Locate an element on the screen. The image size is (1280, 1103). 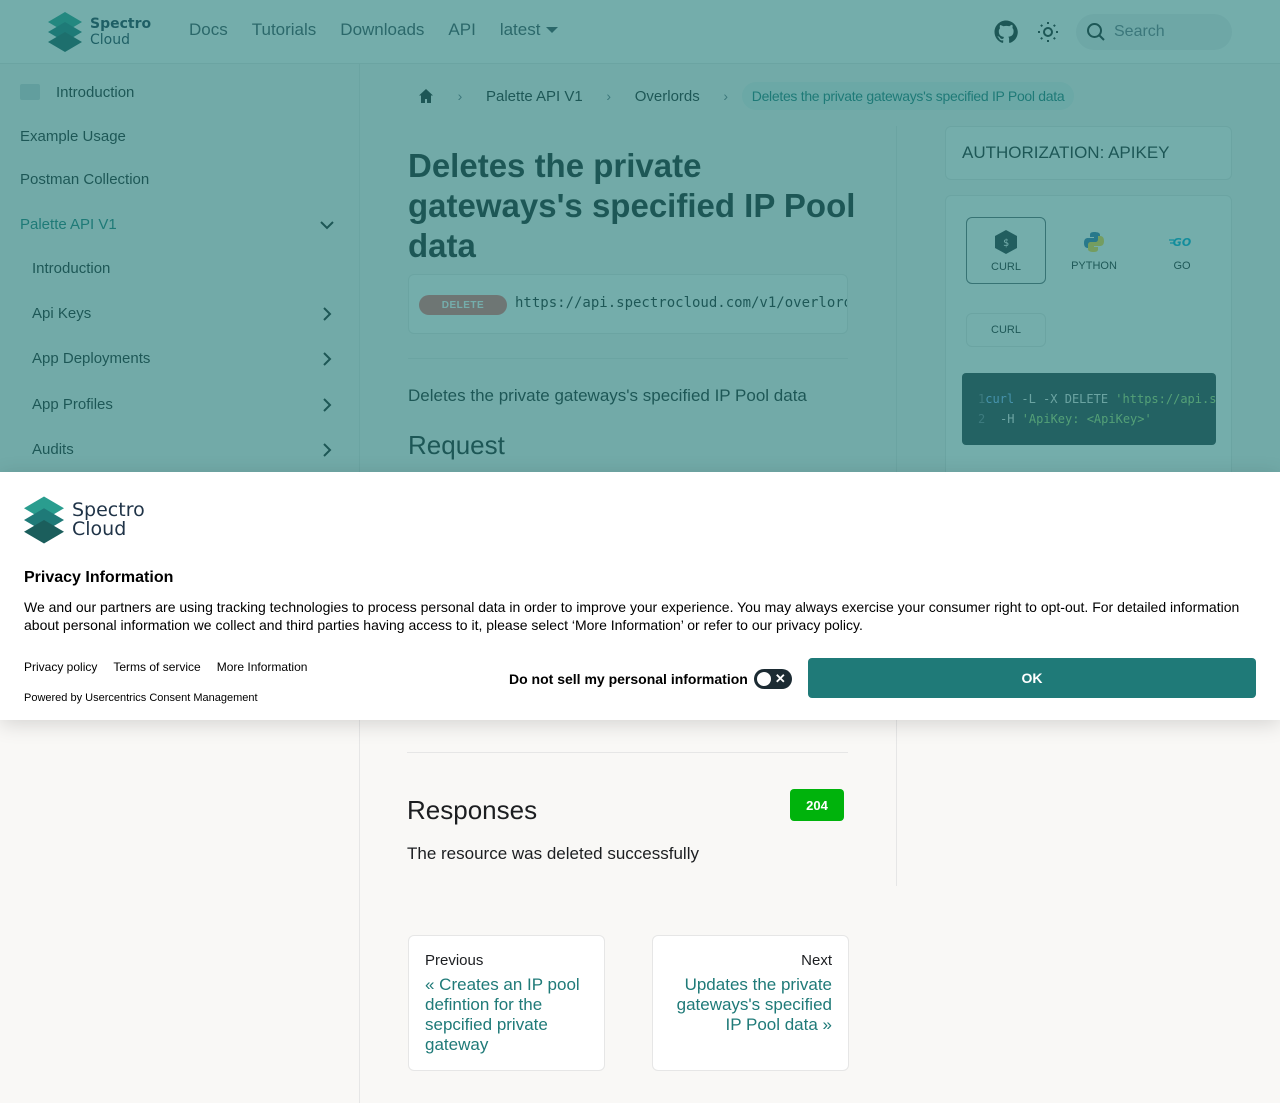
spectro-cloud-logo: Spectro Cloud is located at coordinates (99, 32).